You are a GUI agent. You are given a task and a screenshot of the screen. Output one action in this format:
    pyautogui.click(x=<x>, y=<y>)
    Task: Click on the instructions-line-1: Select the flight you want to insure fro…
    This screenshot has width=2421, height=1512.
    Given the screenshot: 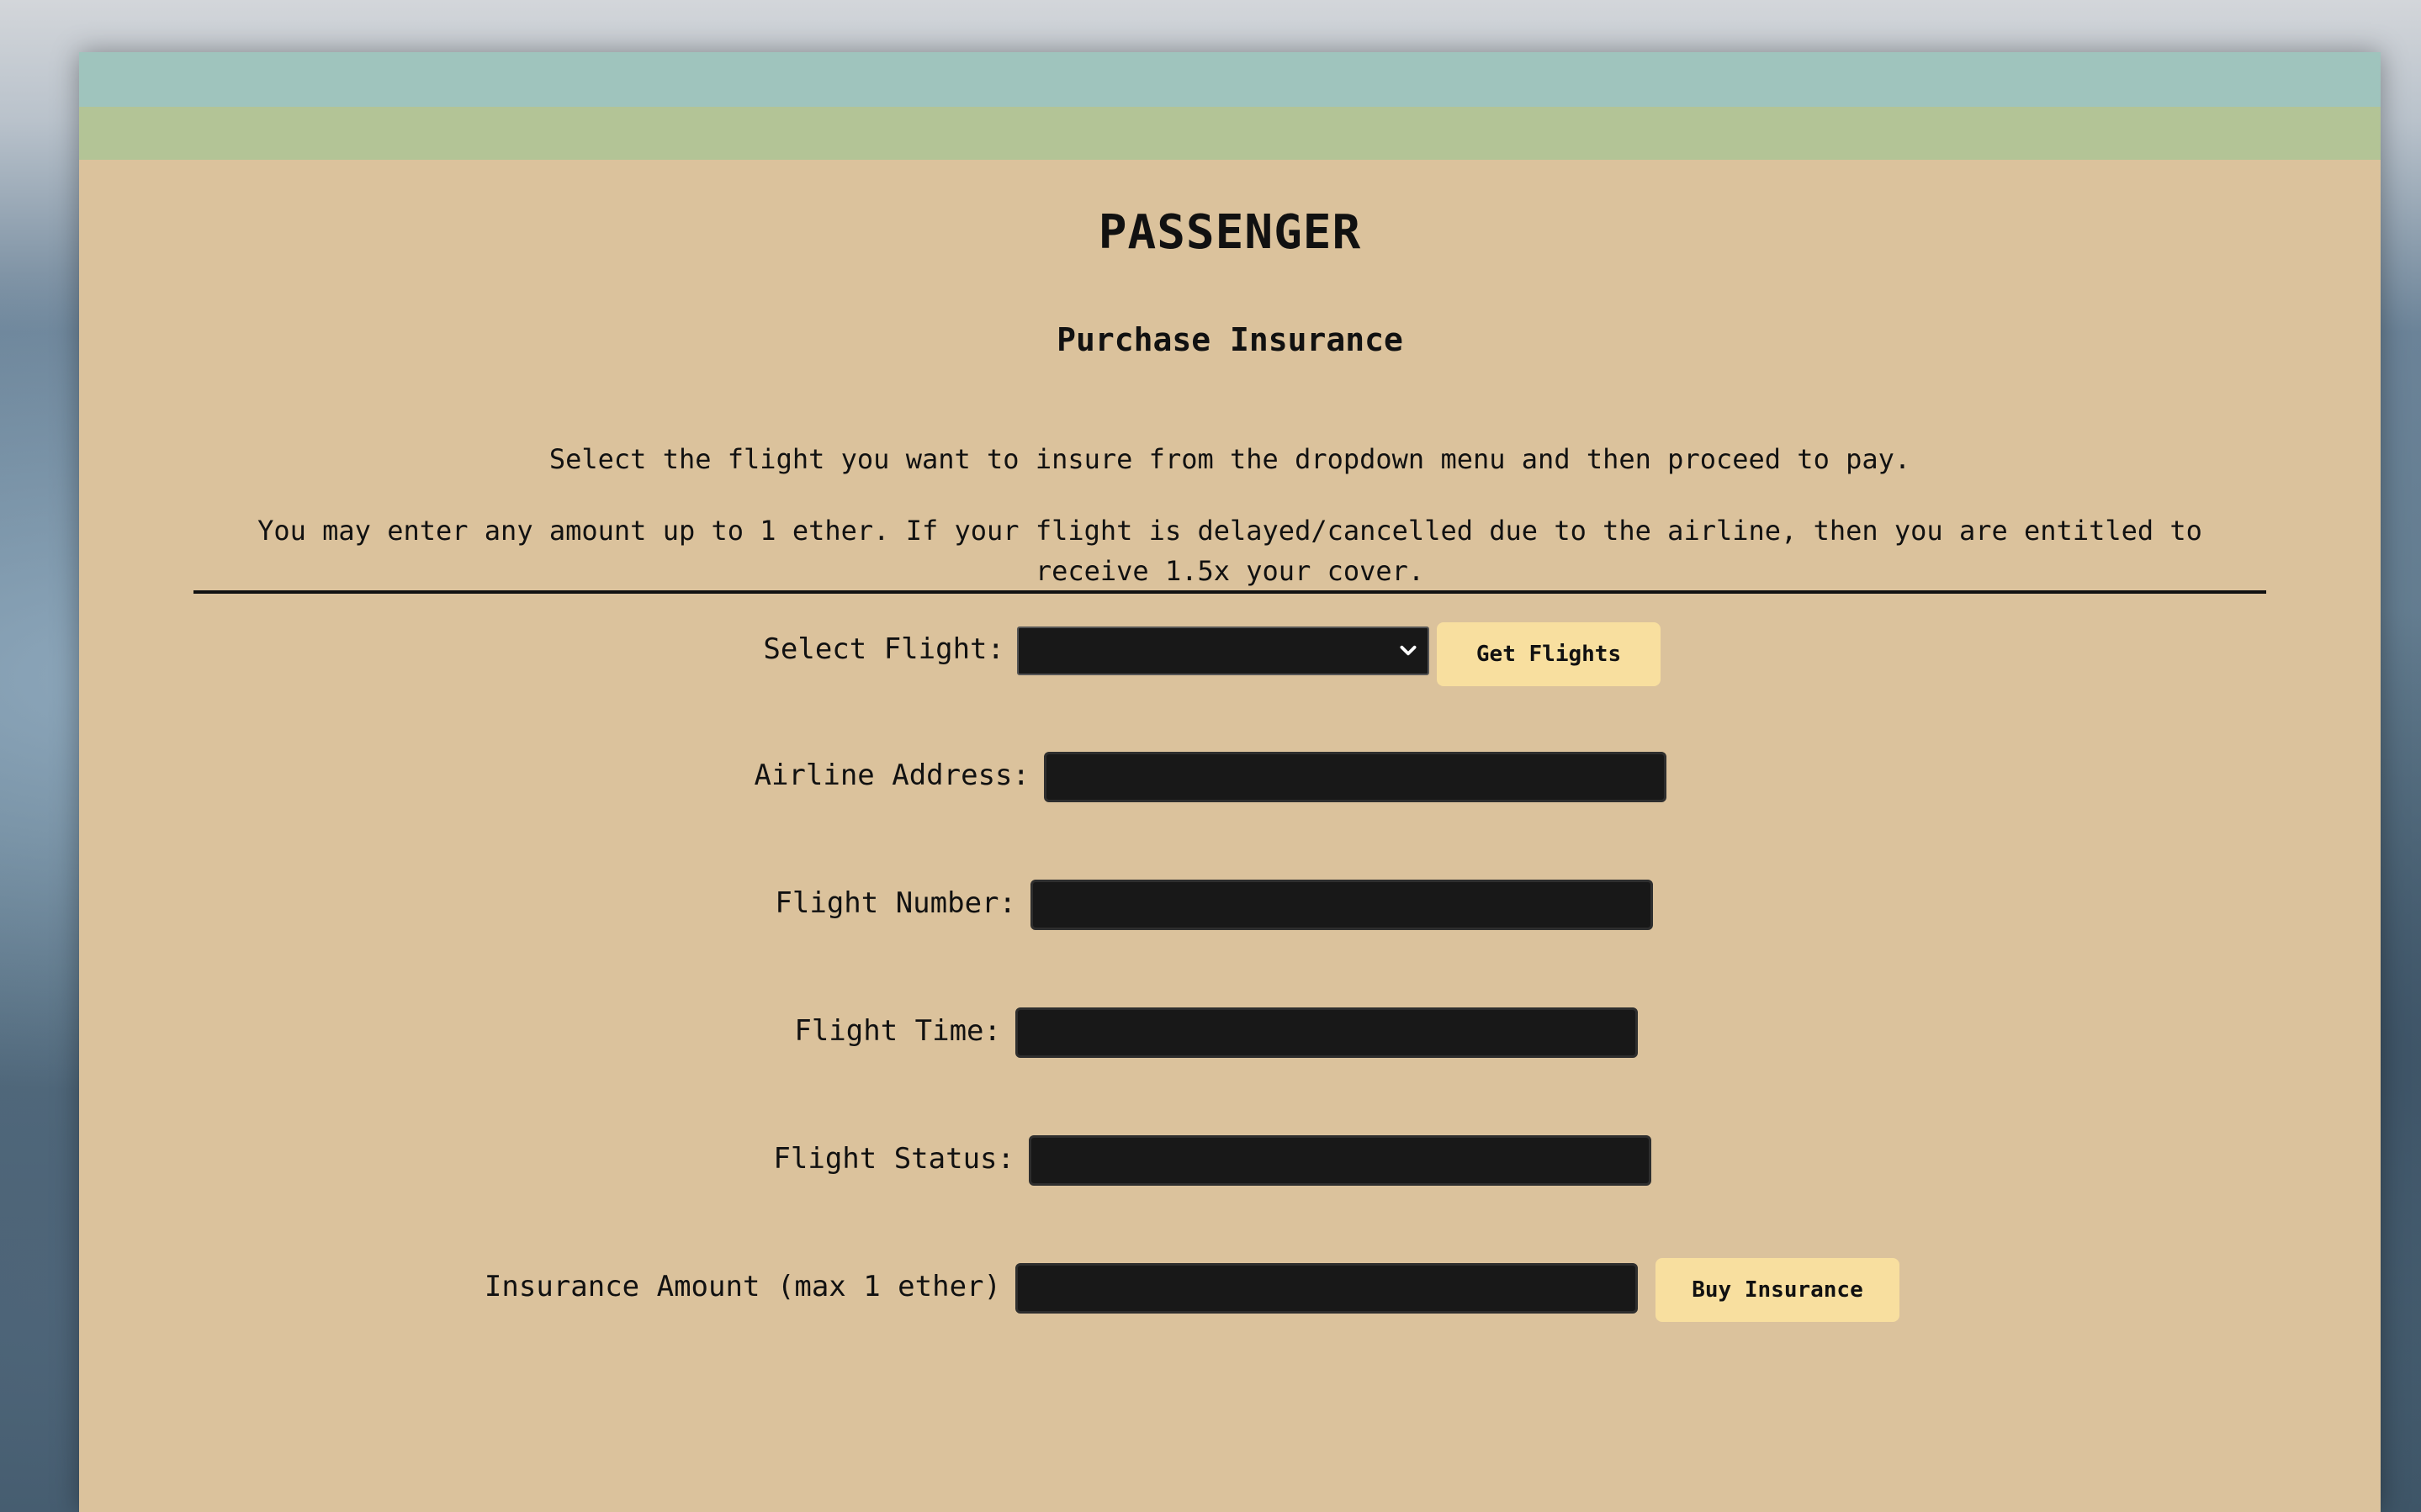 What is the action you would take?
    pyautogui.click(x=1229, y=459)
    